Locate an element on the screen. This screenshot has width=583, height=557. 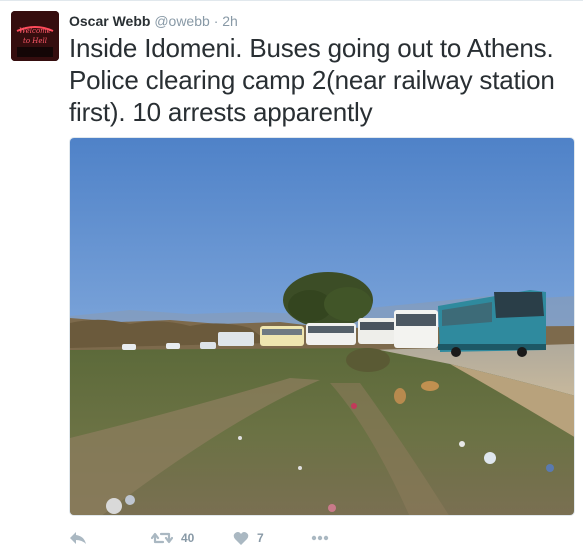
retweet-count: 40 is located at coordinates (188, 538).